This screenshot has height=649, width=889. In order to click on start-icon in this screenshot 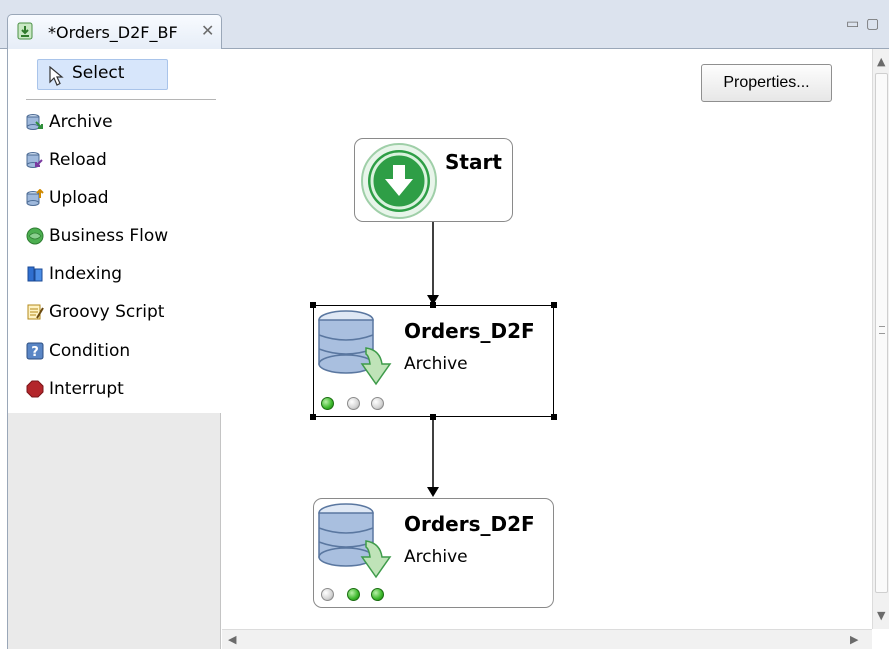, I will do `click(399, 181)`.